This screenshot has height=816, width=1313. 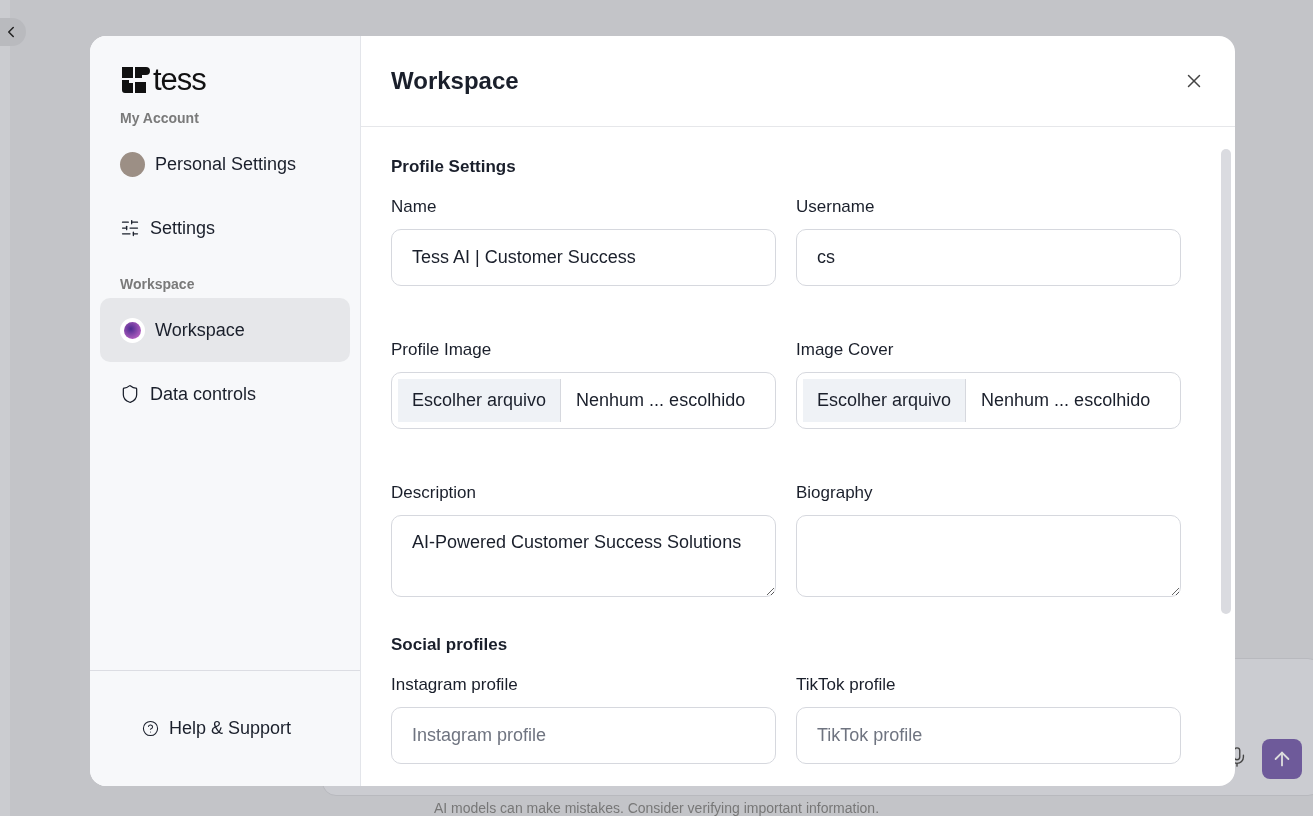 What do you see at coordinates (183, 228) in the screenshot?
I see `sidebar-item-label: Settings` at bounding box center [183, 228].